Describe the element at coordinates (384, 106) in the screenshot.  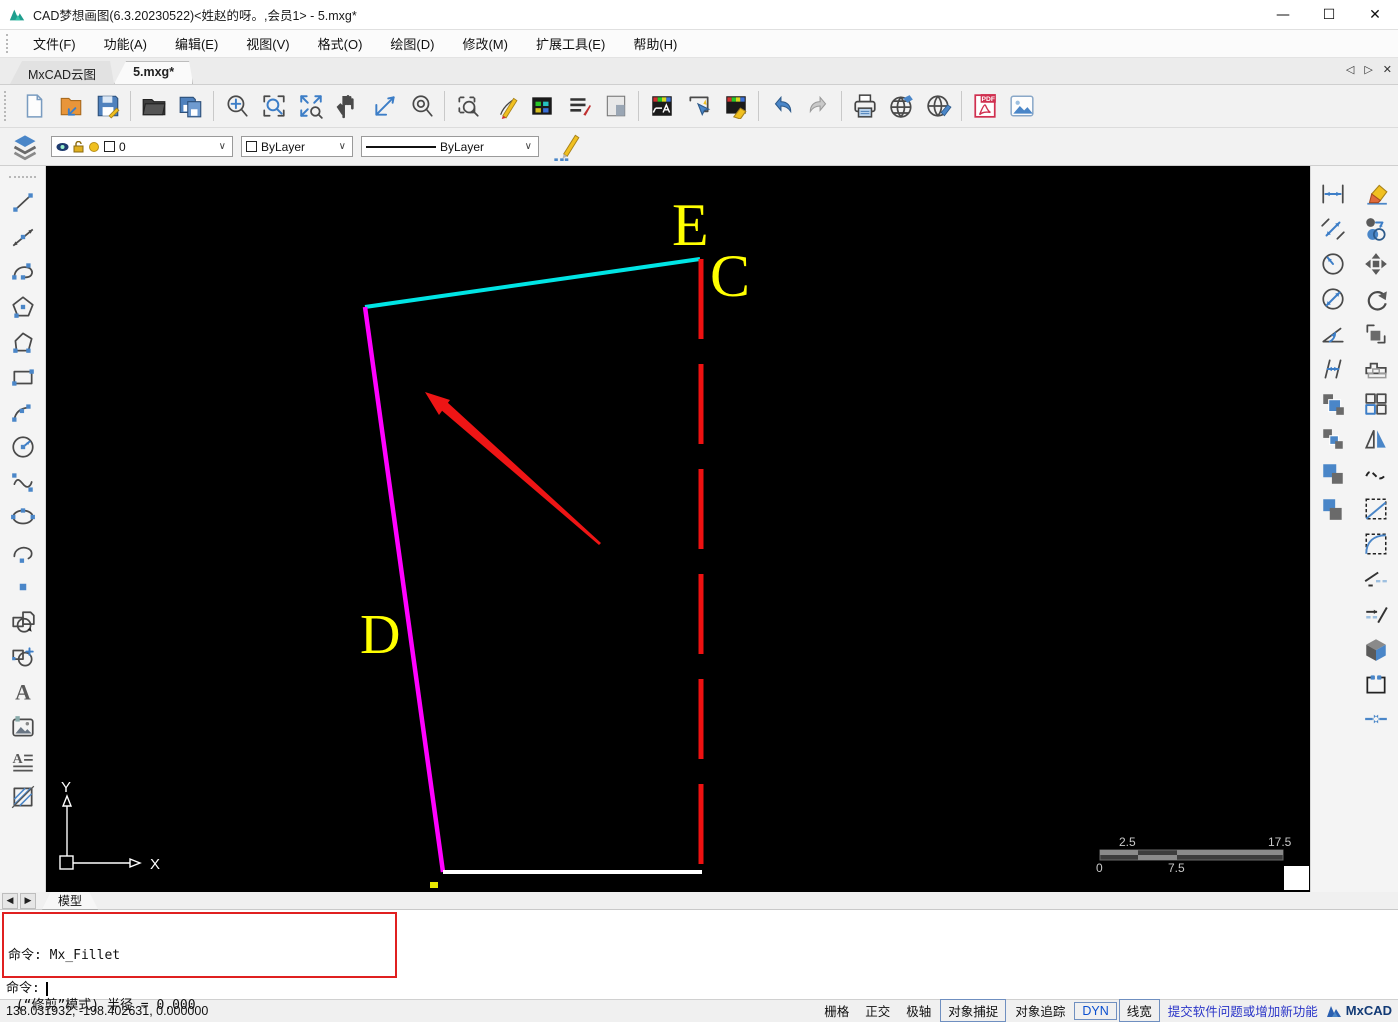
I see `axes-measure-button` at that location.